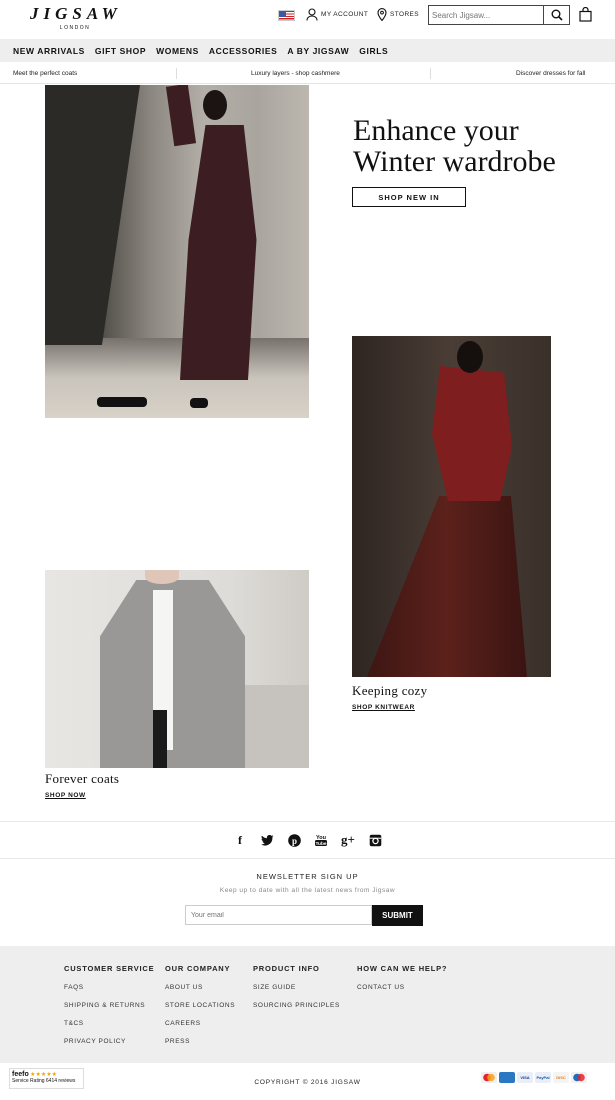 The height and width of the screenshot is (1100, 615). What do you see at coordinates (276, 726) in the screenshot?
I see `image-wall` at bounding box center [276, 726].